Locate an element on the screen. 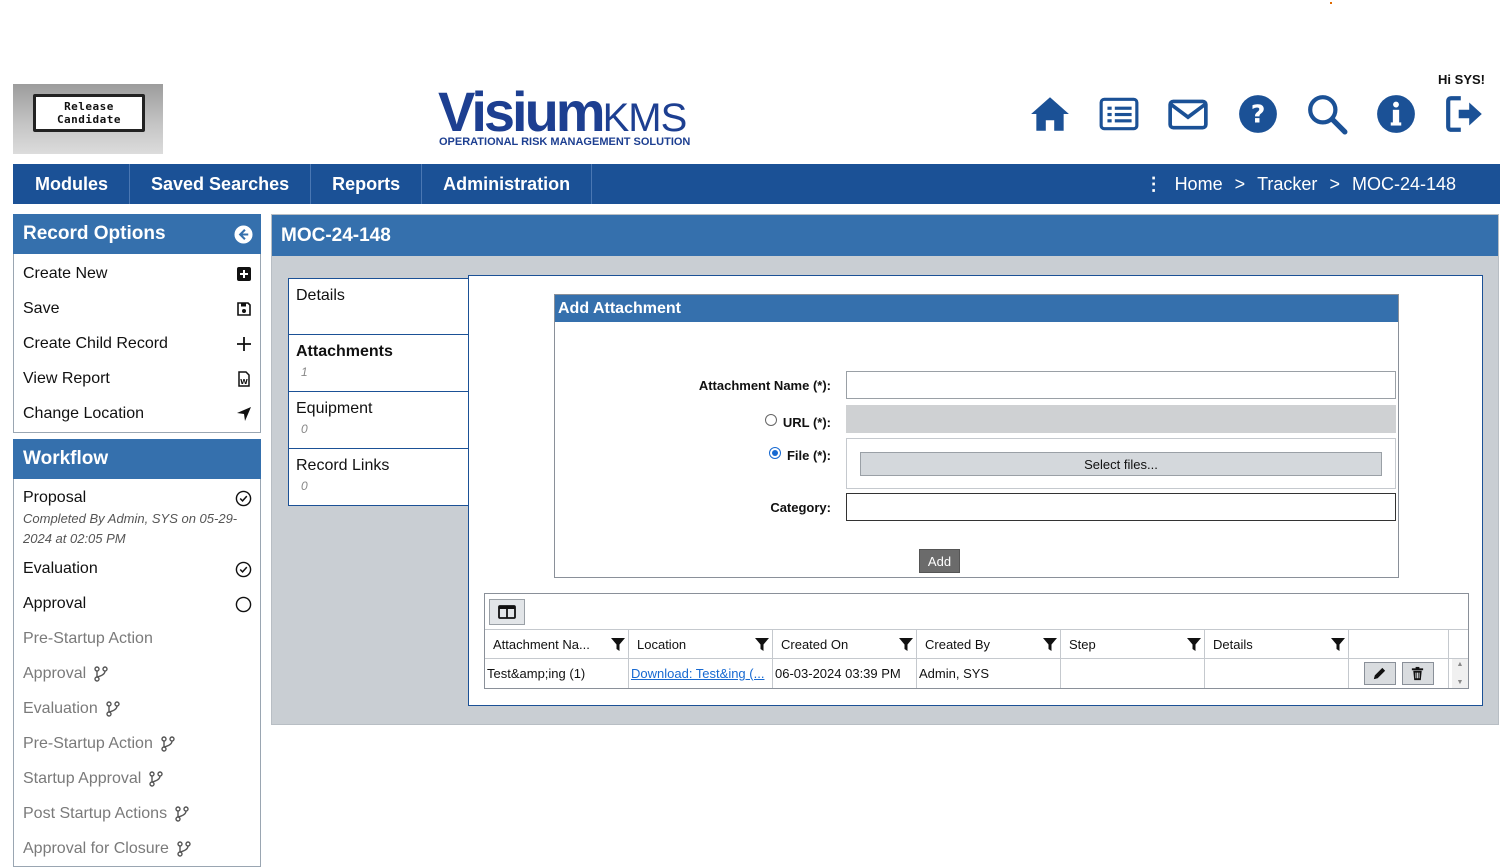 Image resolution: width=1512 pixels, height=867 pixels. scroll-down-icon: ▼ is located at coordinates (1460, 682).